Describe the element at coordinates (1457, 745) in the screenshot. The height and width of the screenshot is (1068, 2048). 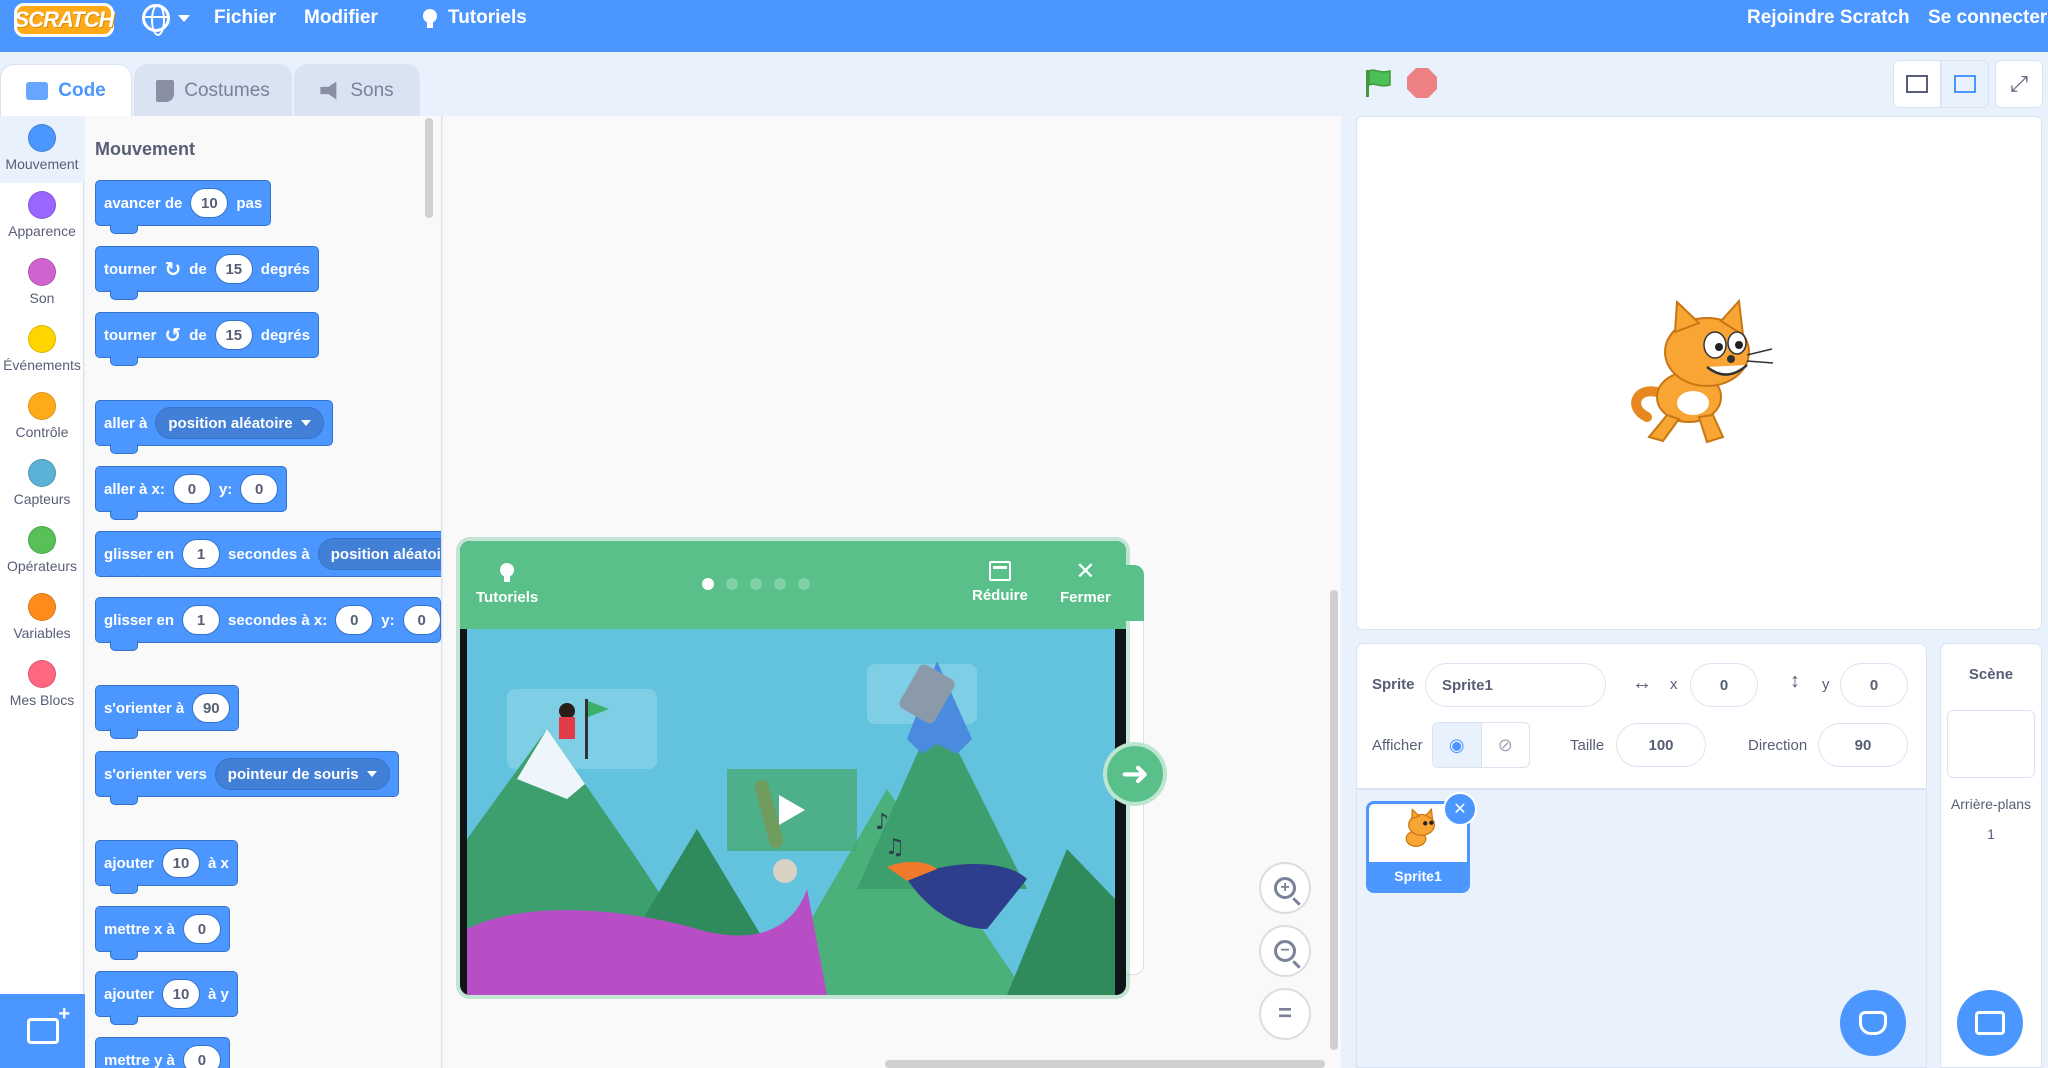
I see `show-sprite-button: ◉` at that location.